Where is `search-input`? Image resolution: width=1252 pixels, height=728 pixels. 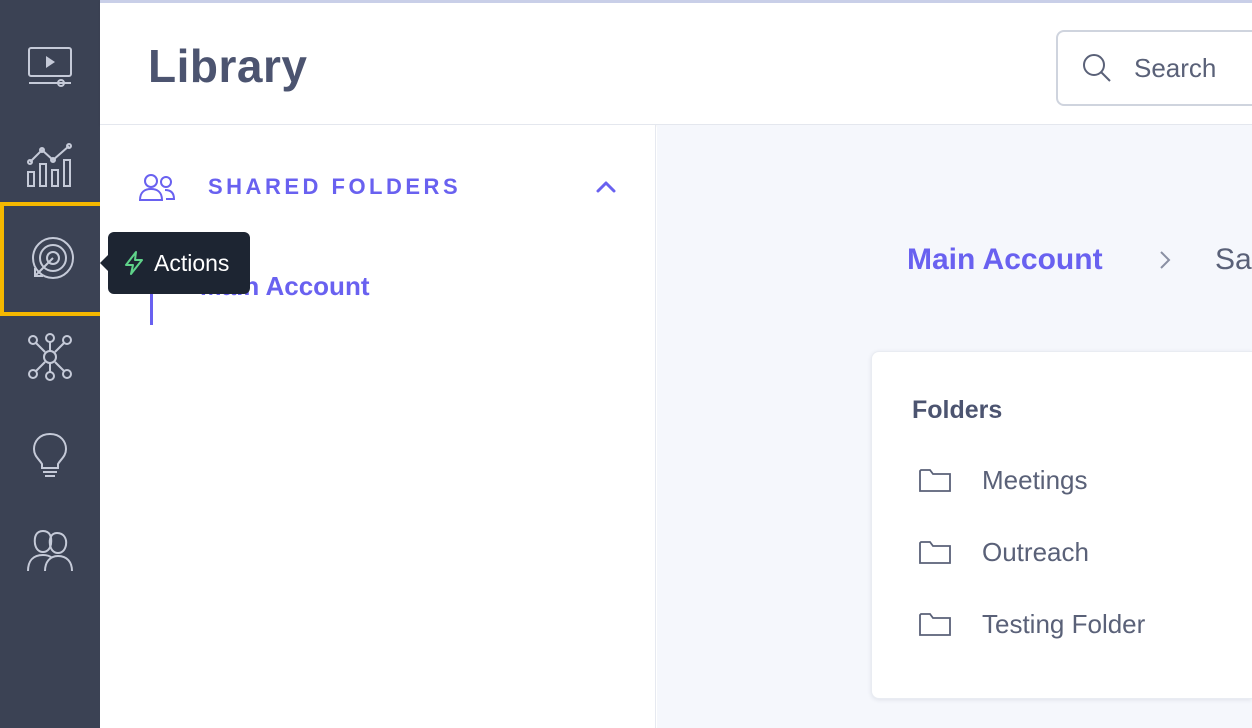
search-input is located at coordinates (1193, 68).